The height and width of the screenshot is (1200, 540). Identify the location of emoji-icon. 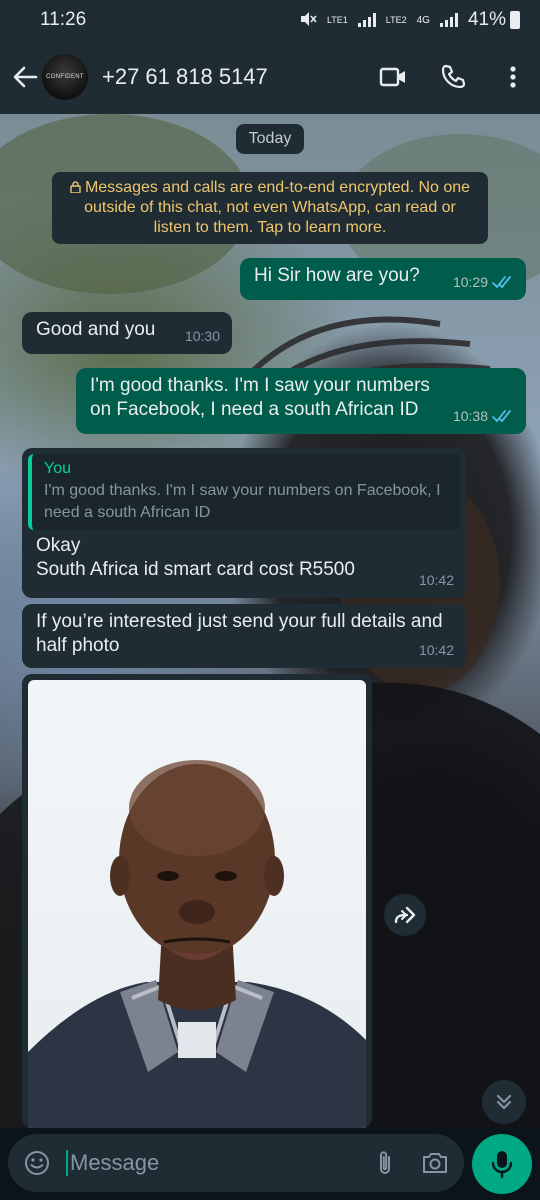
(37, 1163).